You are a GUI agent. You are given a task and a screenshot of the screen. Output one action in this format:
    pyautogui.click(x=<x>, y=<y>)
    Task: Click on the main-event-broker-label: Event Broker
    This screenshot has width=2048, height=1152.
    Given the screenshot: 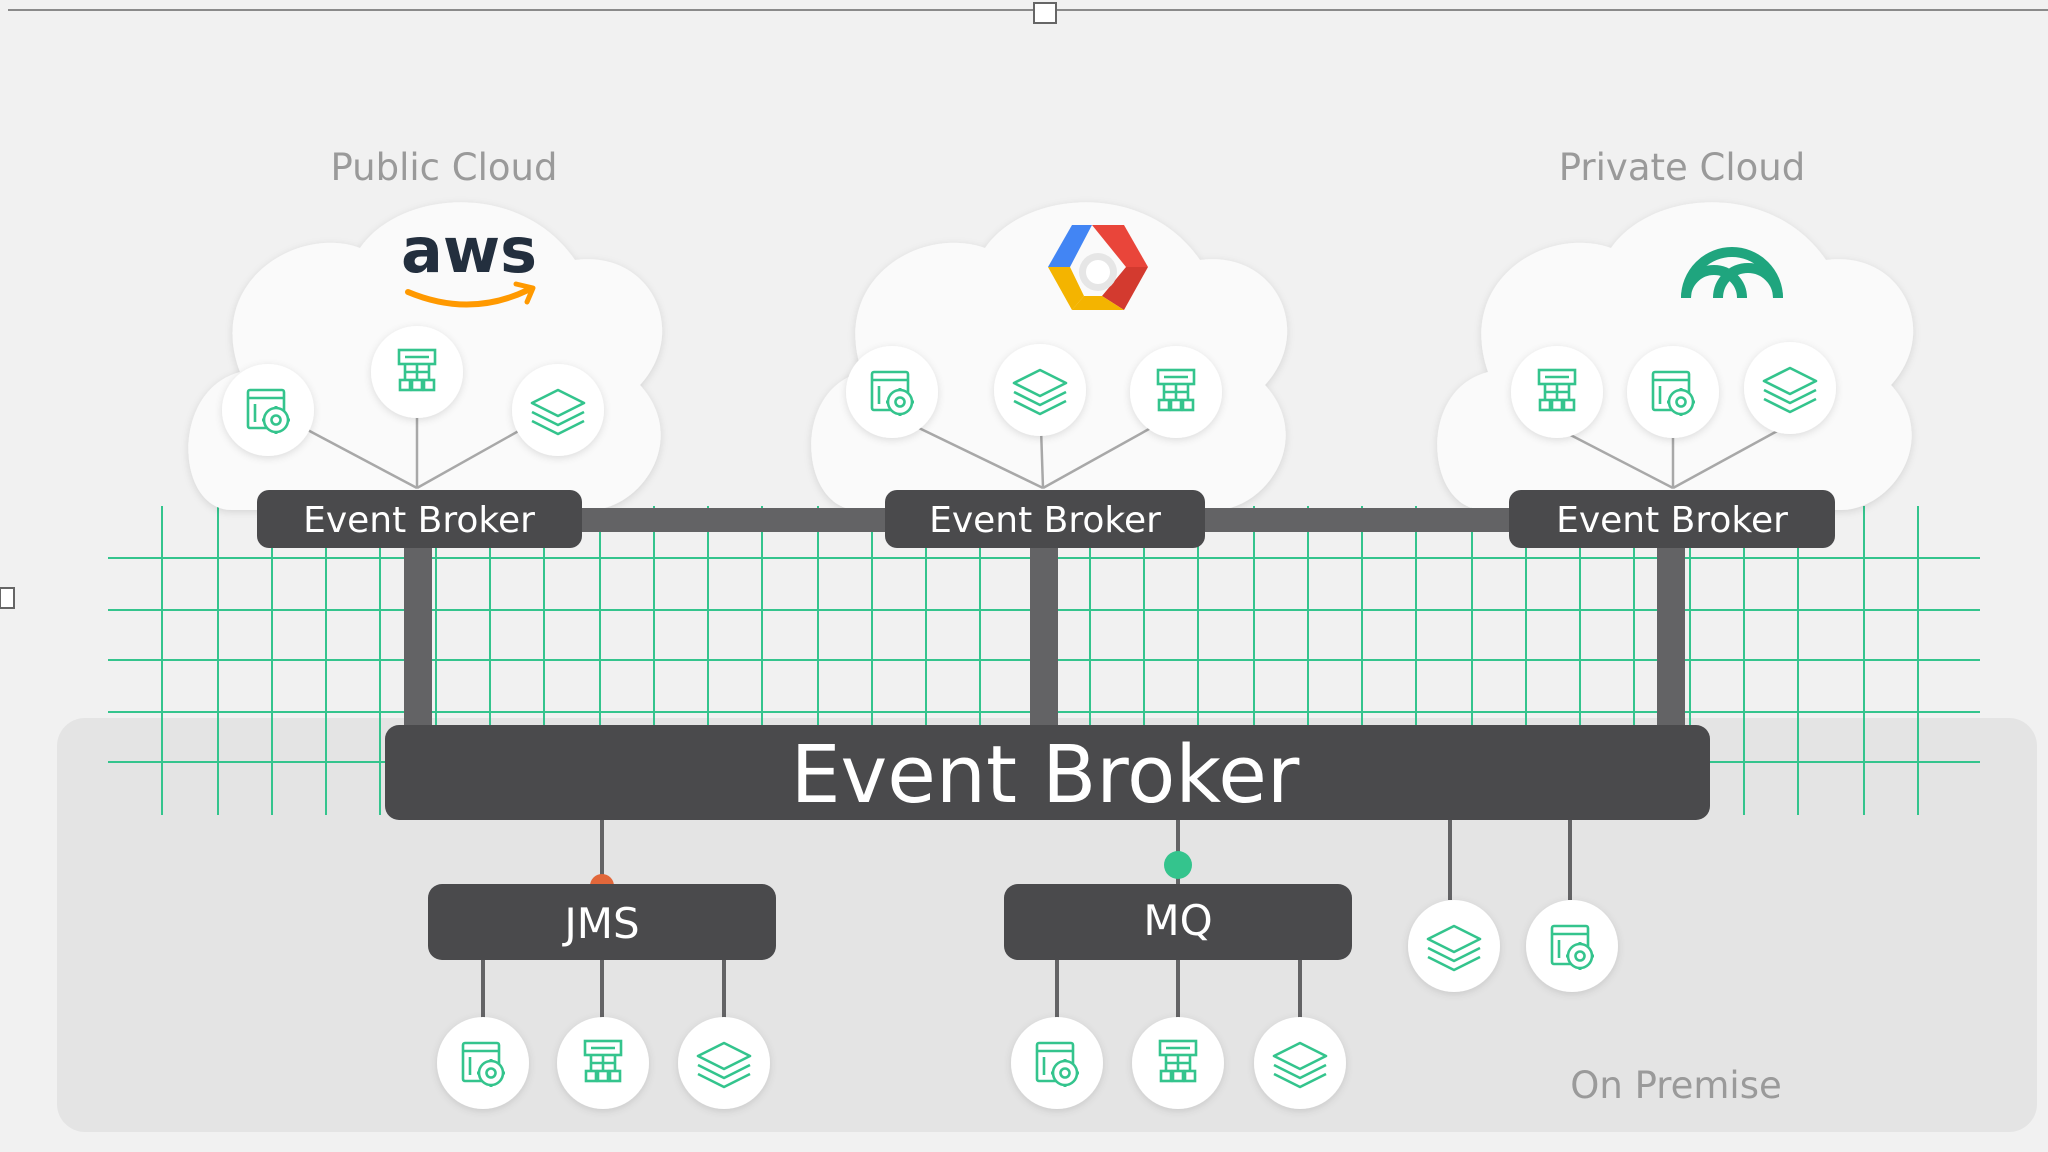 What is the action you would take?
    pyautogui.click(x=1045, y=775)
    